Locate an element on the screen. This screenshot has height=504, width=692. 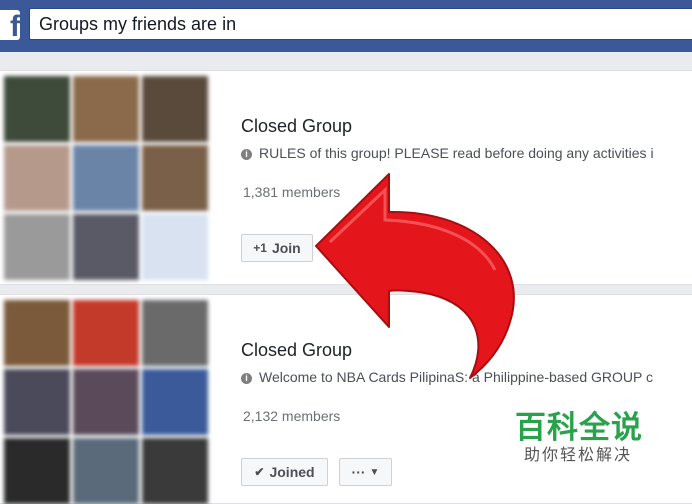
checkmark-icon: ✔ is located at coordinates (259, 472).